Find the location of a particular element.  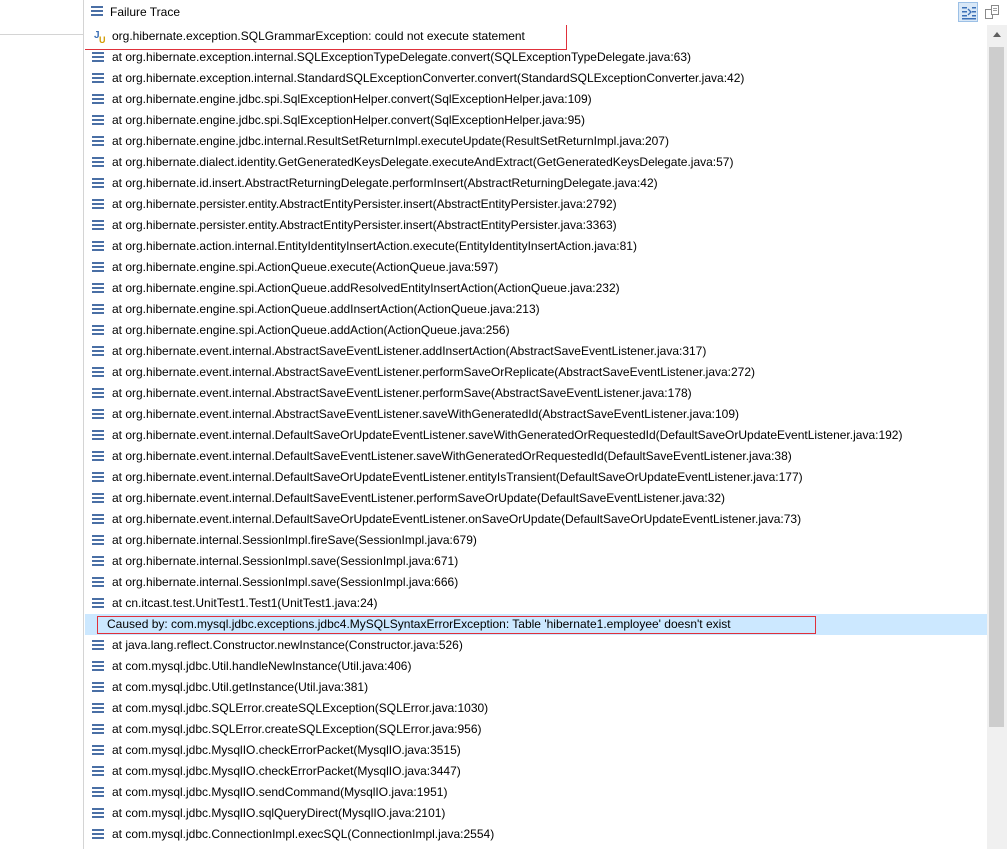

left-pane is located at coordinates (42, 424).